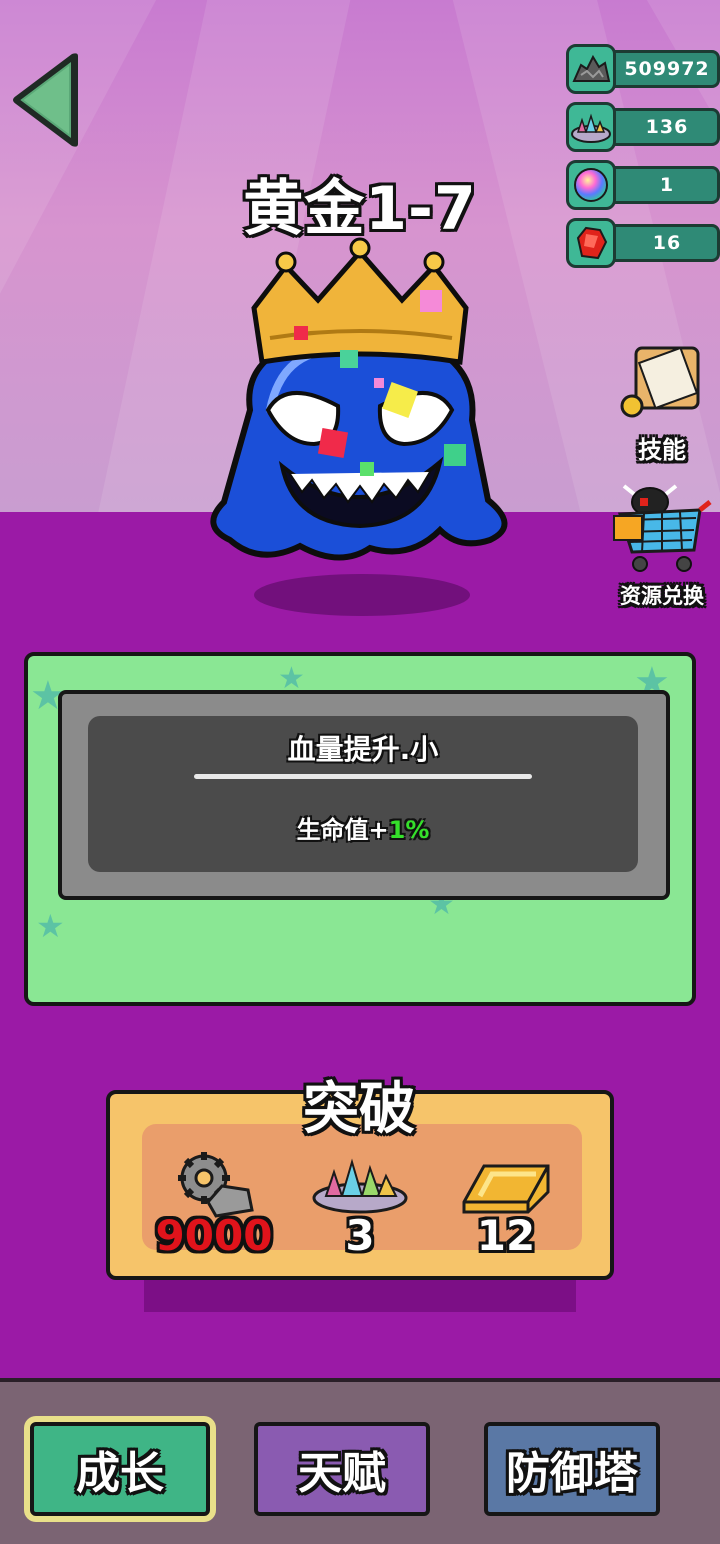 The width and height of the screenshot is (720, 1544). What do you see at coordinates (506, 1235) in the screenshot?
I see `cost-gold-value: 12` at bounding box center [506, 1235].